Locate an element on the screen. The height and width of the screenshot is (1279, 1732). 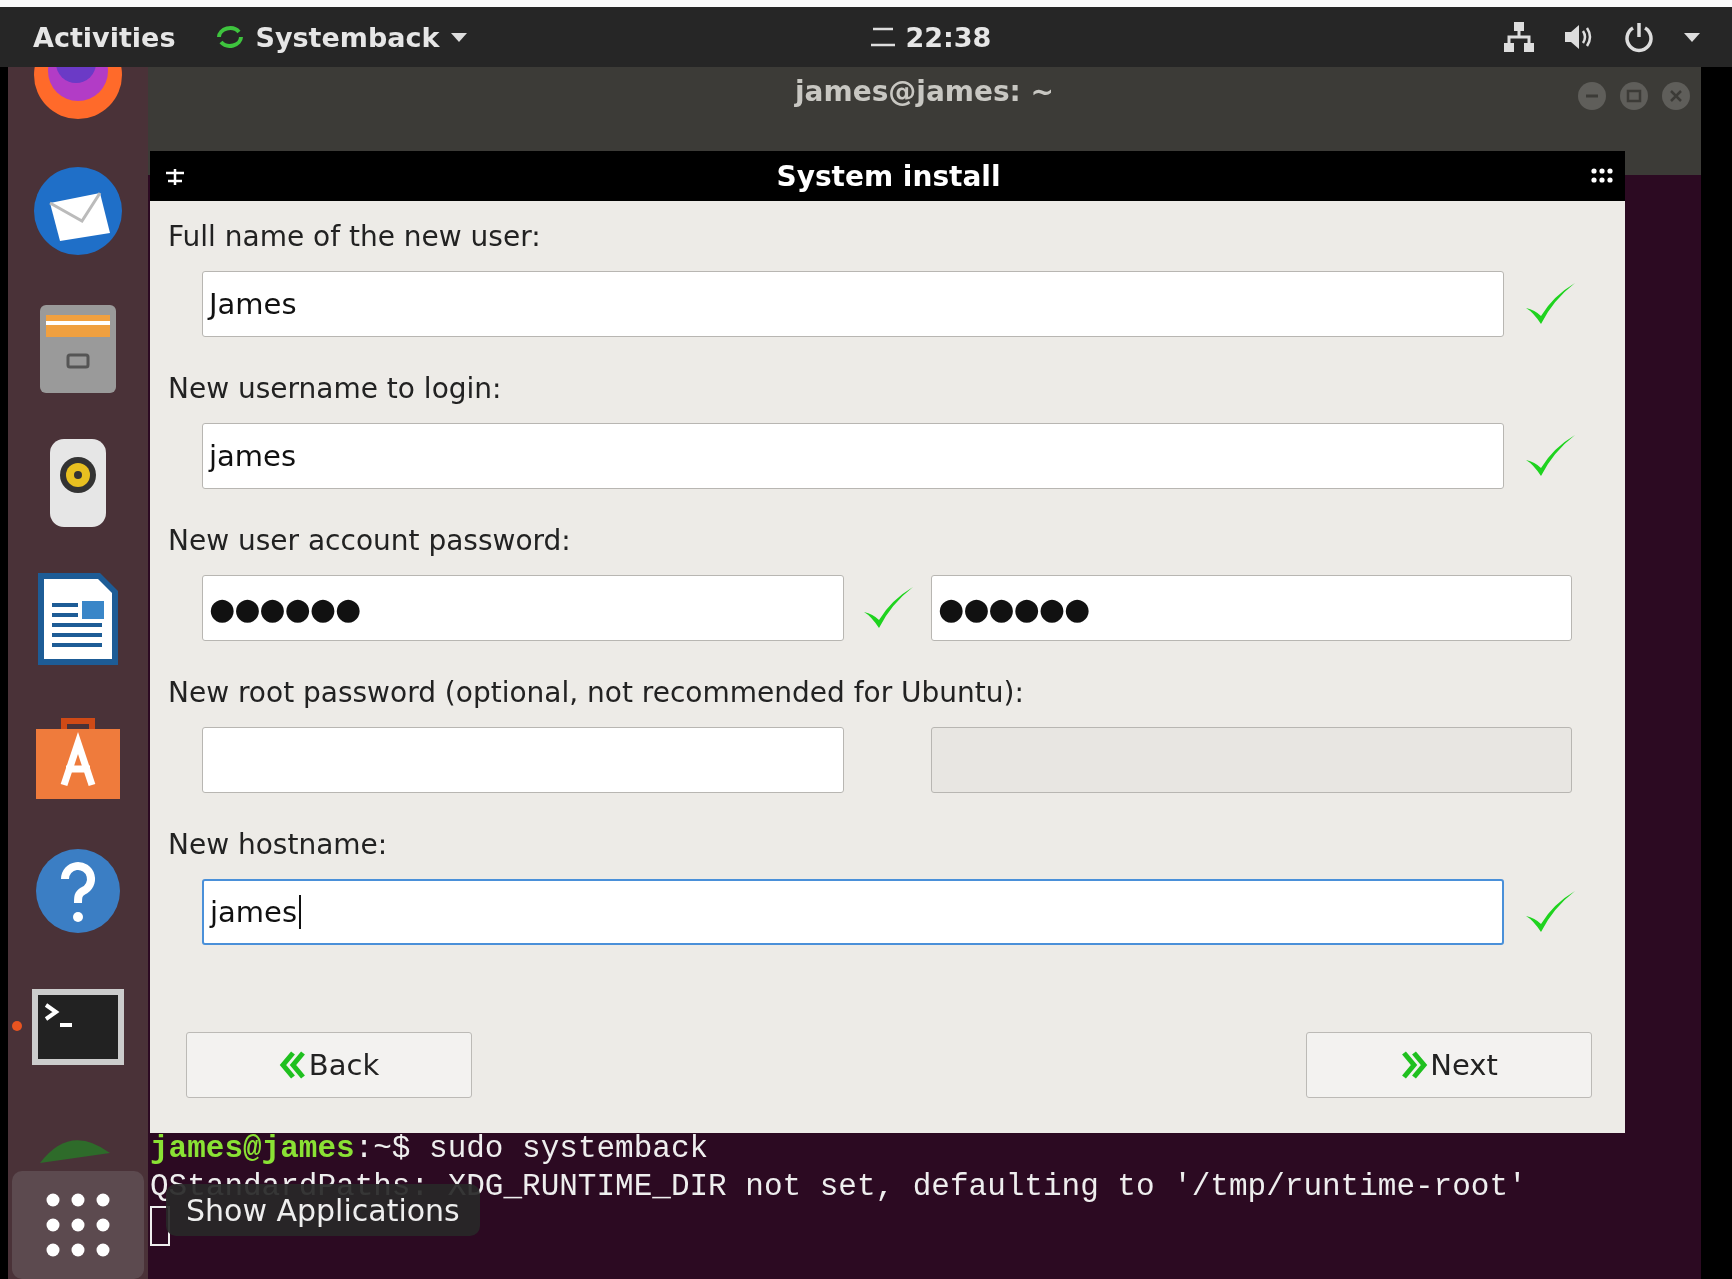
dots-icon is located at coordinates (1602, 176).